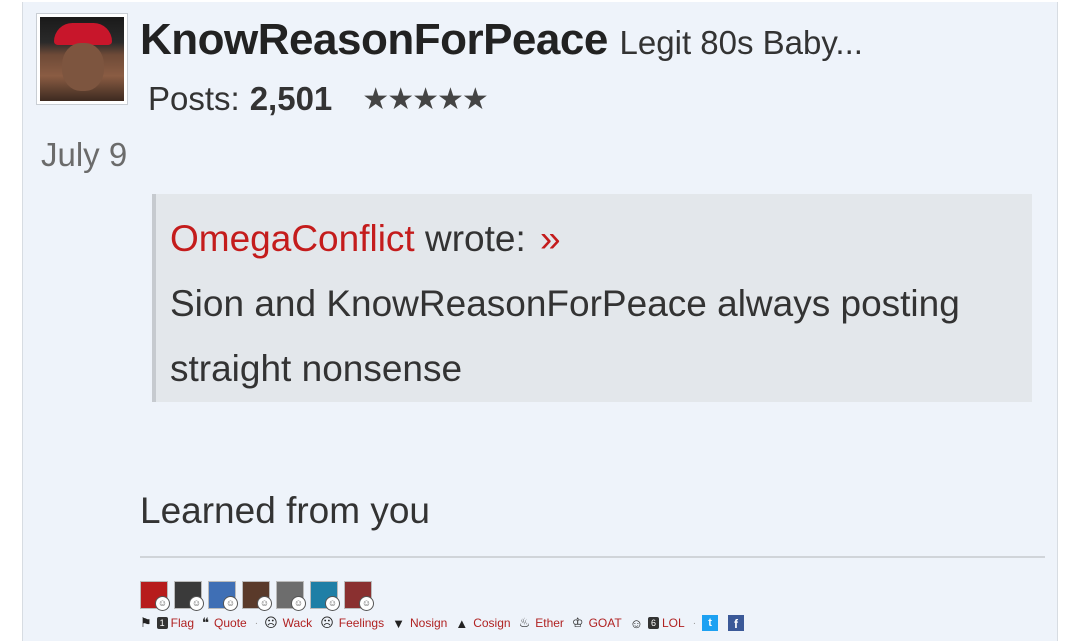 This screenshot has height=641, width=1080. Describe the element at coordinates (710, 623) in the screenshot. I see `twitter-share-icon: t` at that location.